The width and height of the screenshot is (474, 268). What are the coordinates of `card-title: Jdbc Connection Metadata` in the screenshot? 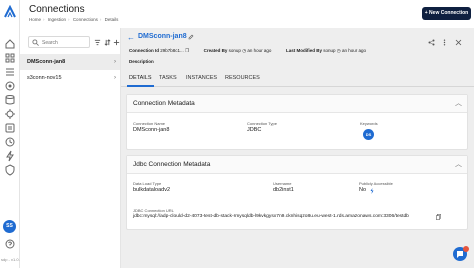 It's located at (172, 164).